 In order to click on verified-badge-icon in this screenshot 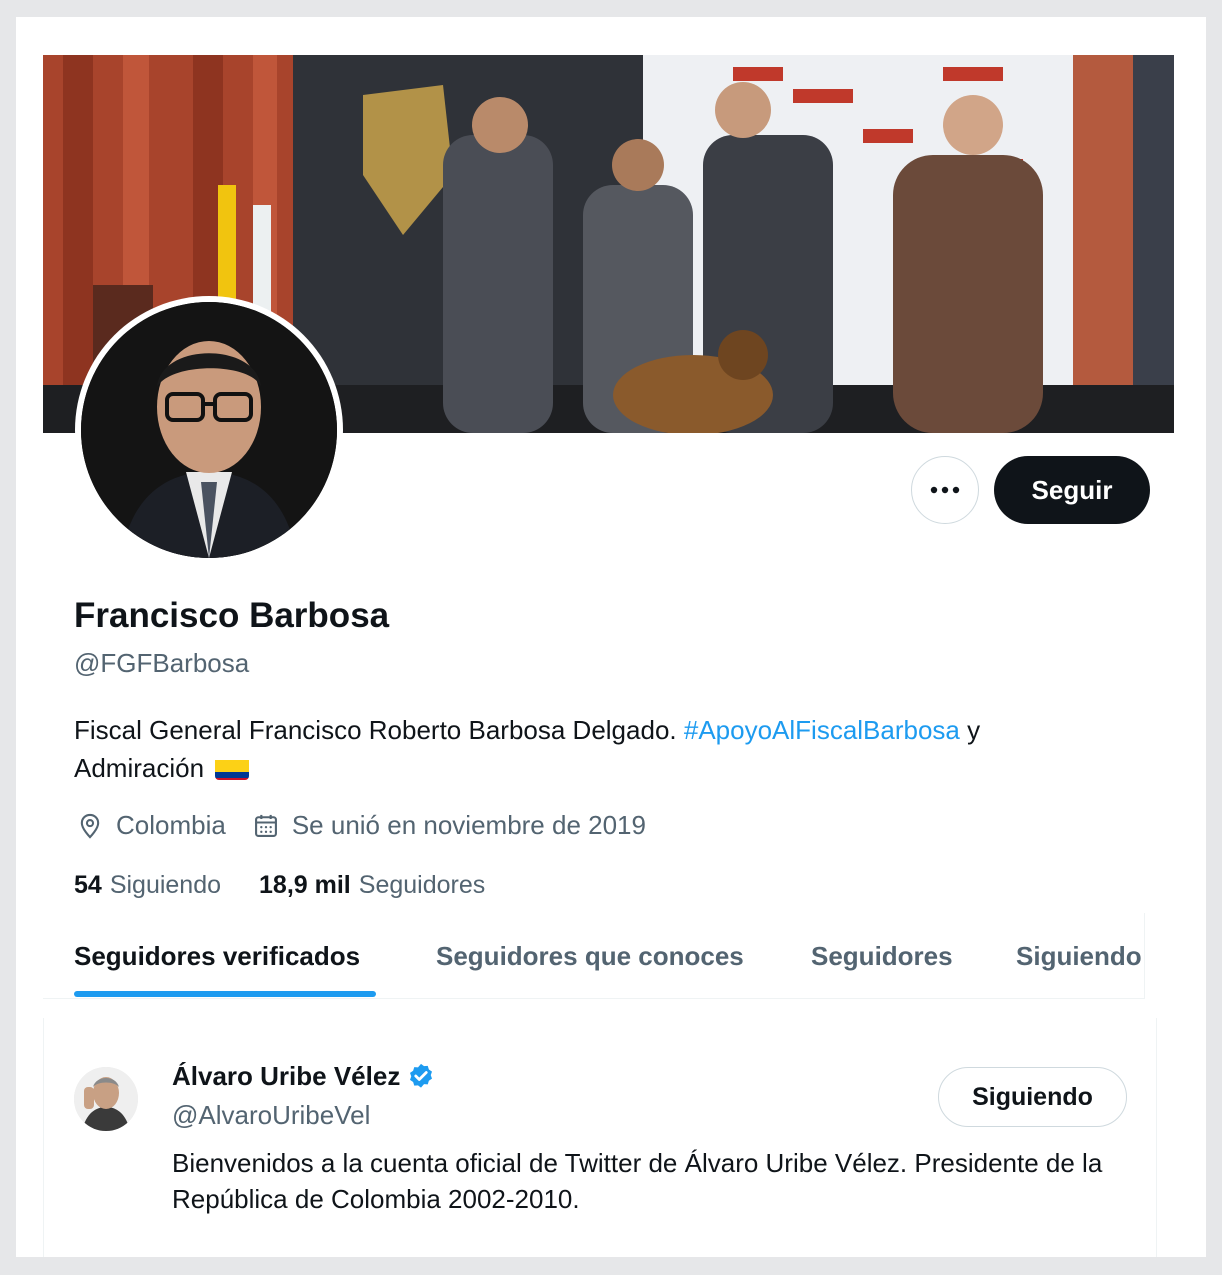, I will do `click(421, 1075)`.